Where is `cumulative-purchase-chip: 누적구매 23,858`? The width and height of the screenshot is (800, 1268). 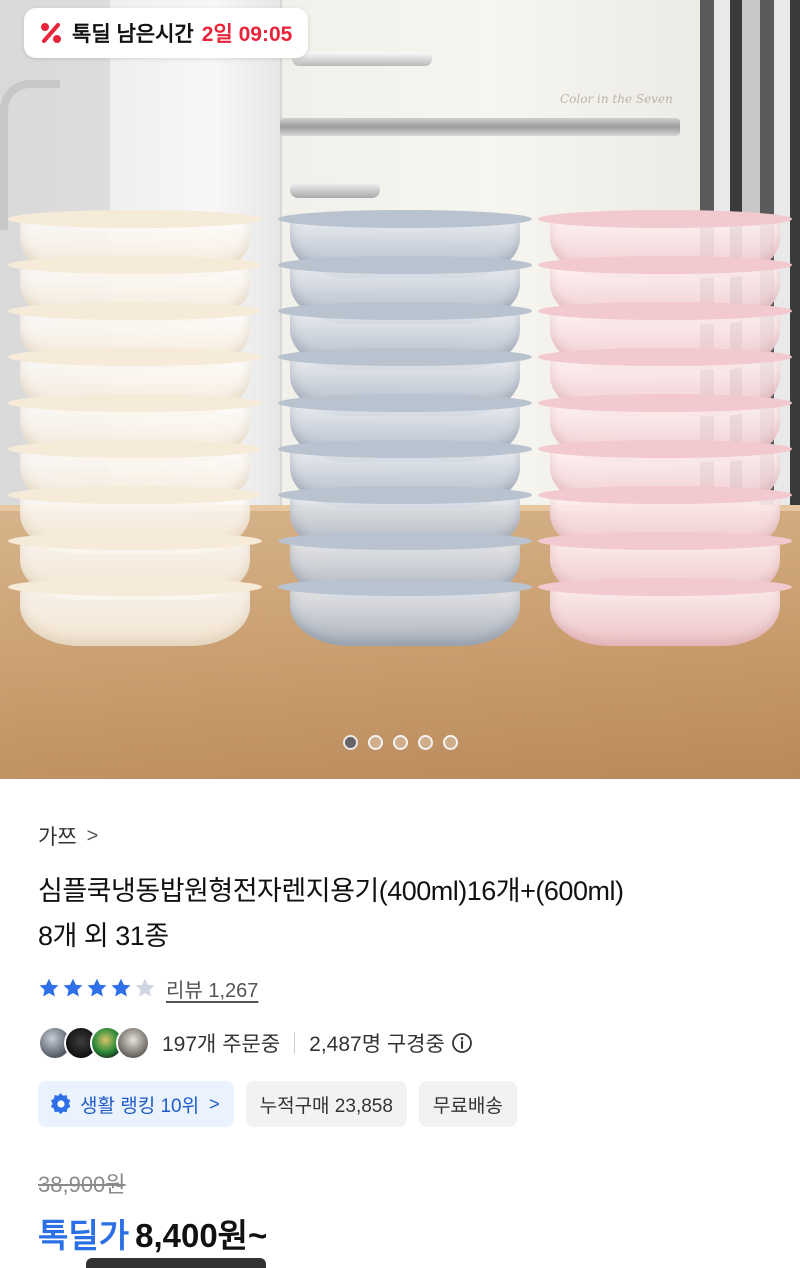
cumulative-purchase-chip: 누적구매 23,858 is located at coordinates (326, 1104).